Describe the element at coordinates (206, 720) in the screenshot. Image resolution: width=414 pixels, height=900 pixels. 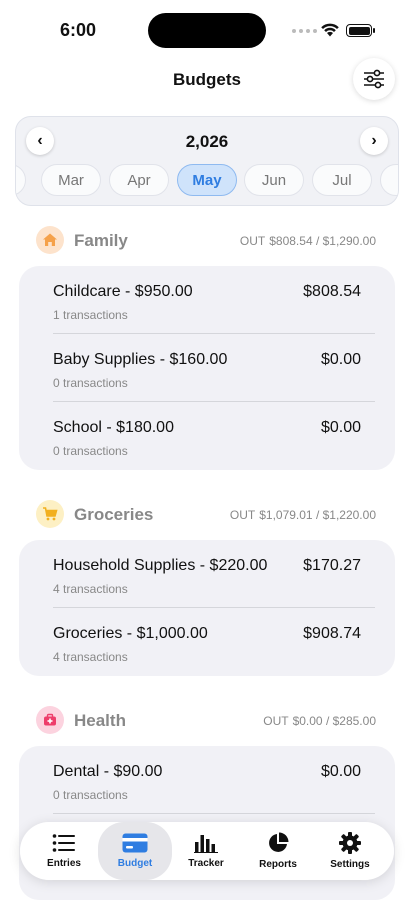
I see `category-header-health: Health OUT $0.00 / $285.00` at that location.